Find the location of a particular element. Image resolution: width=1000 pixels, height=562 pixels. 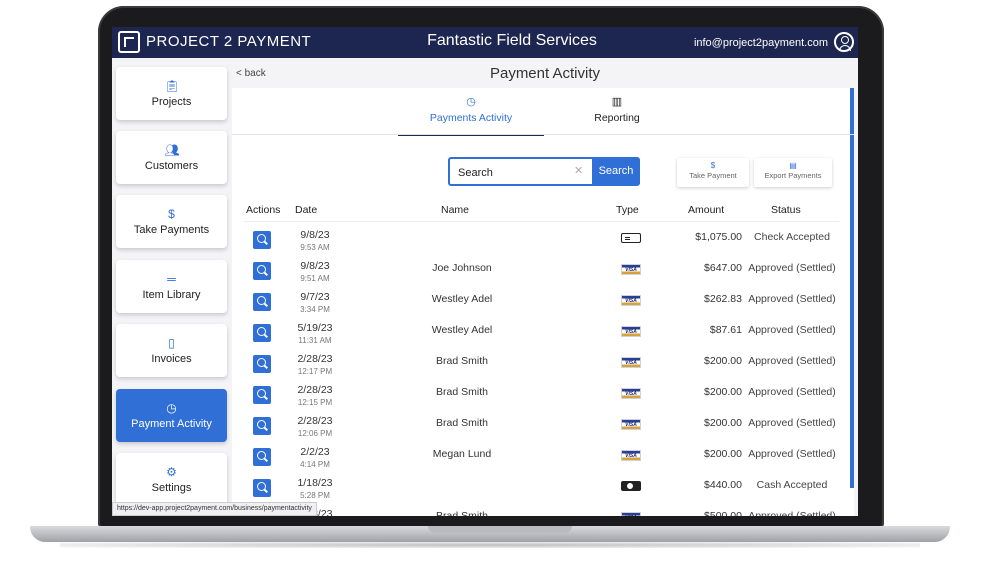

sidebar-item-customers: 👥︎ Customers is located at coordinates (171, 157).